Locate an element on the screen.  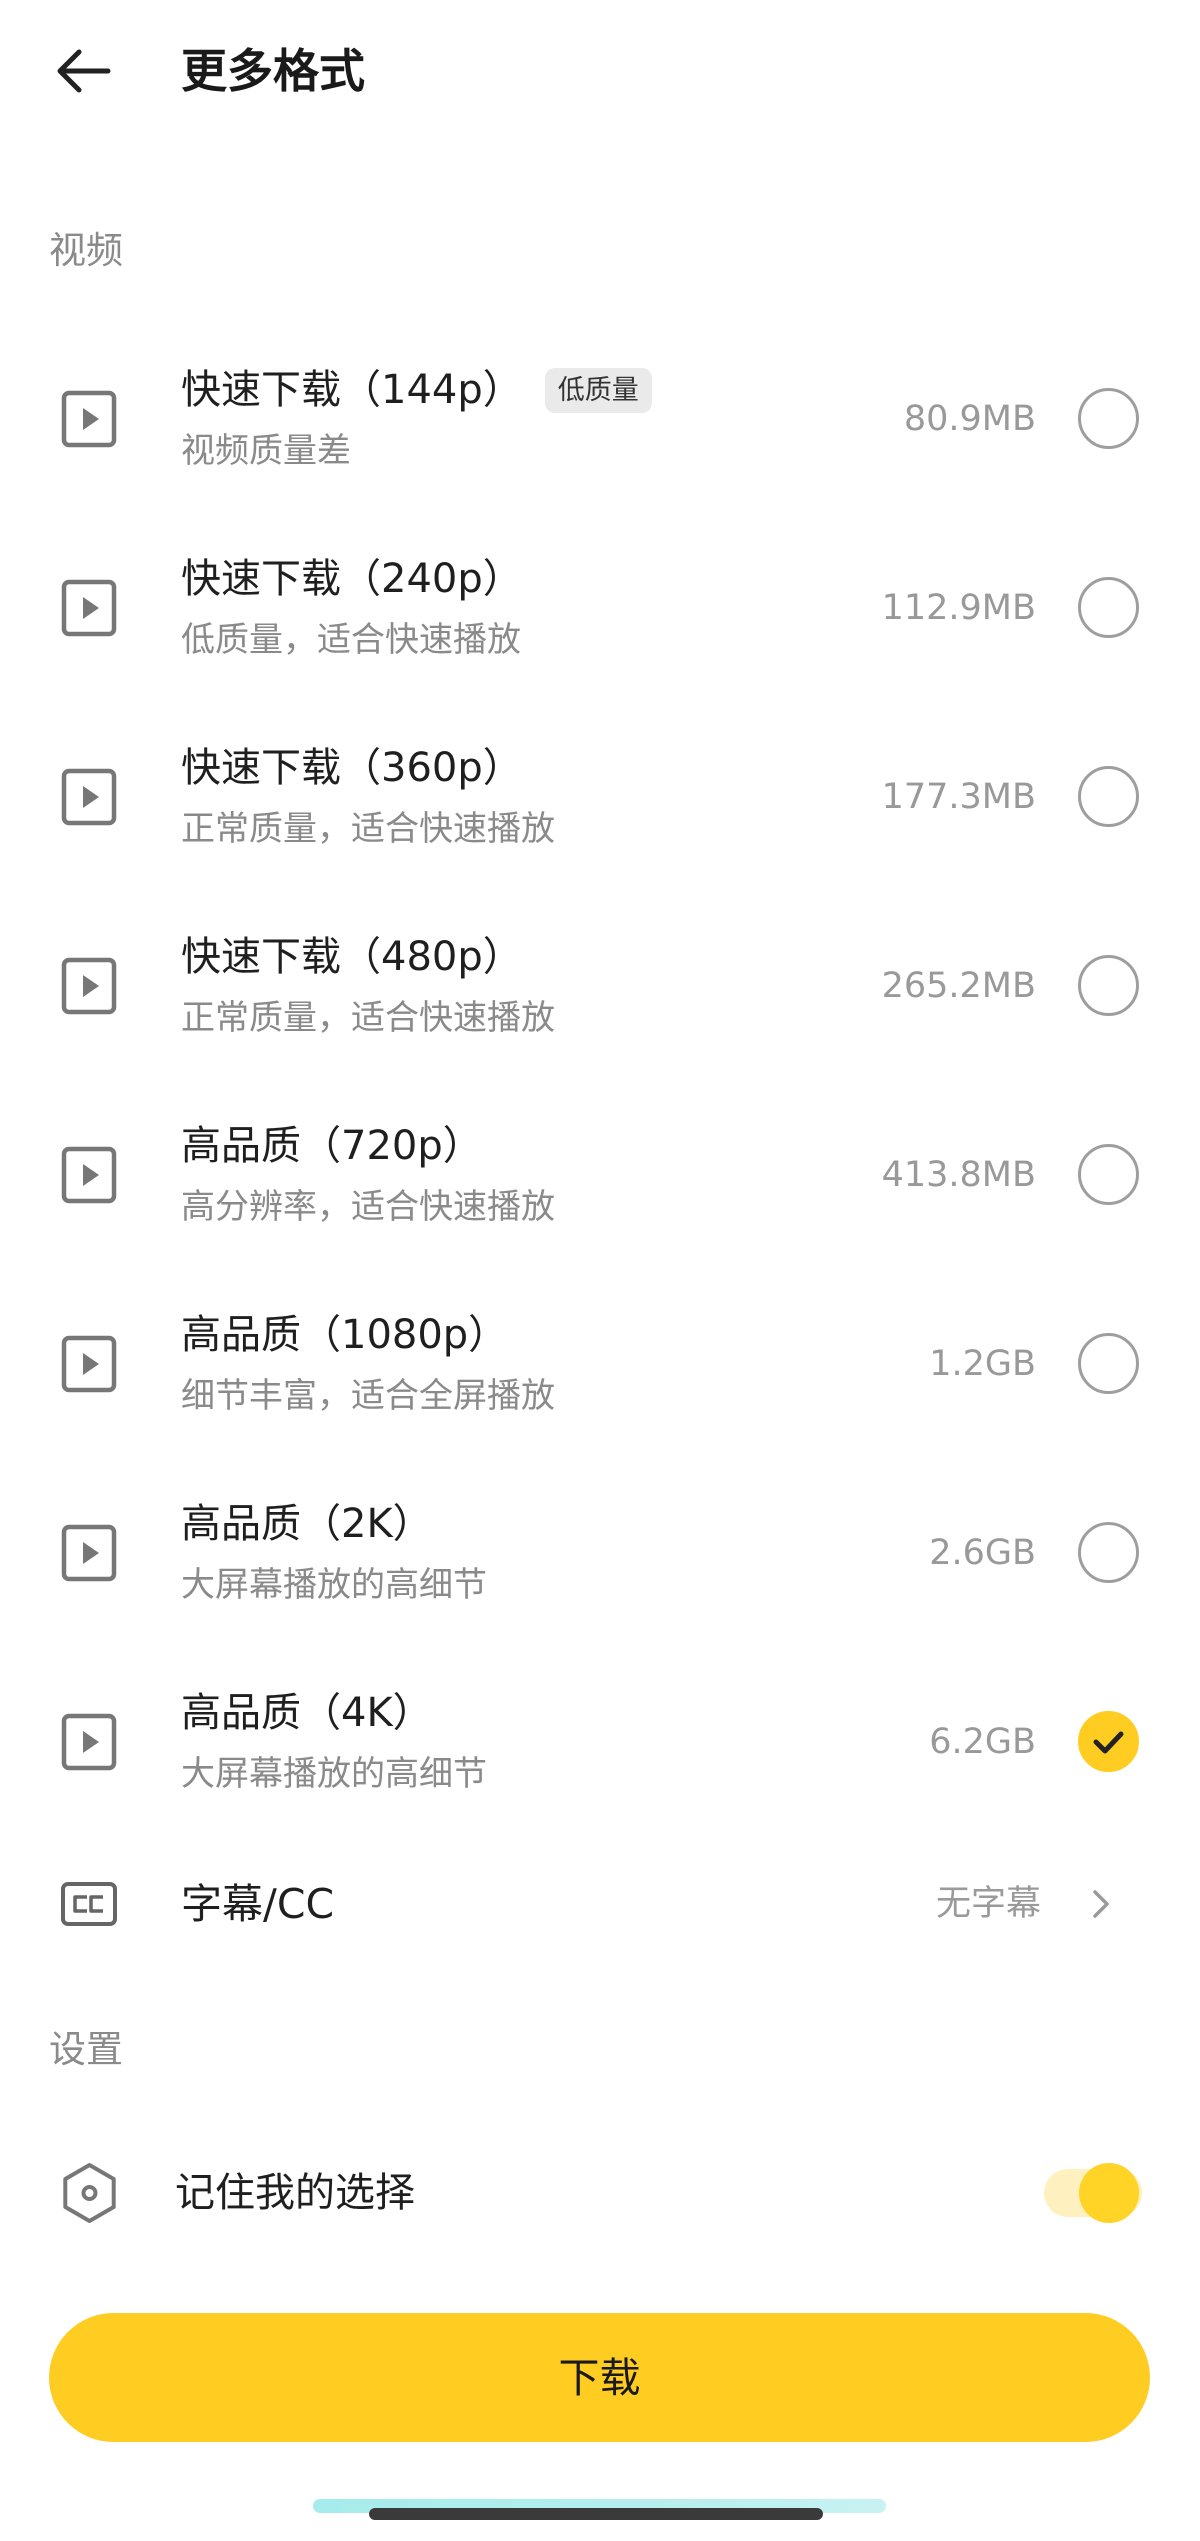
remember-choice-toggle is located at coordinates (1093, 2193).